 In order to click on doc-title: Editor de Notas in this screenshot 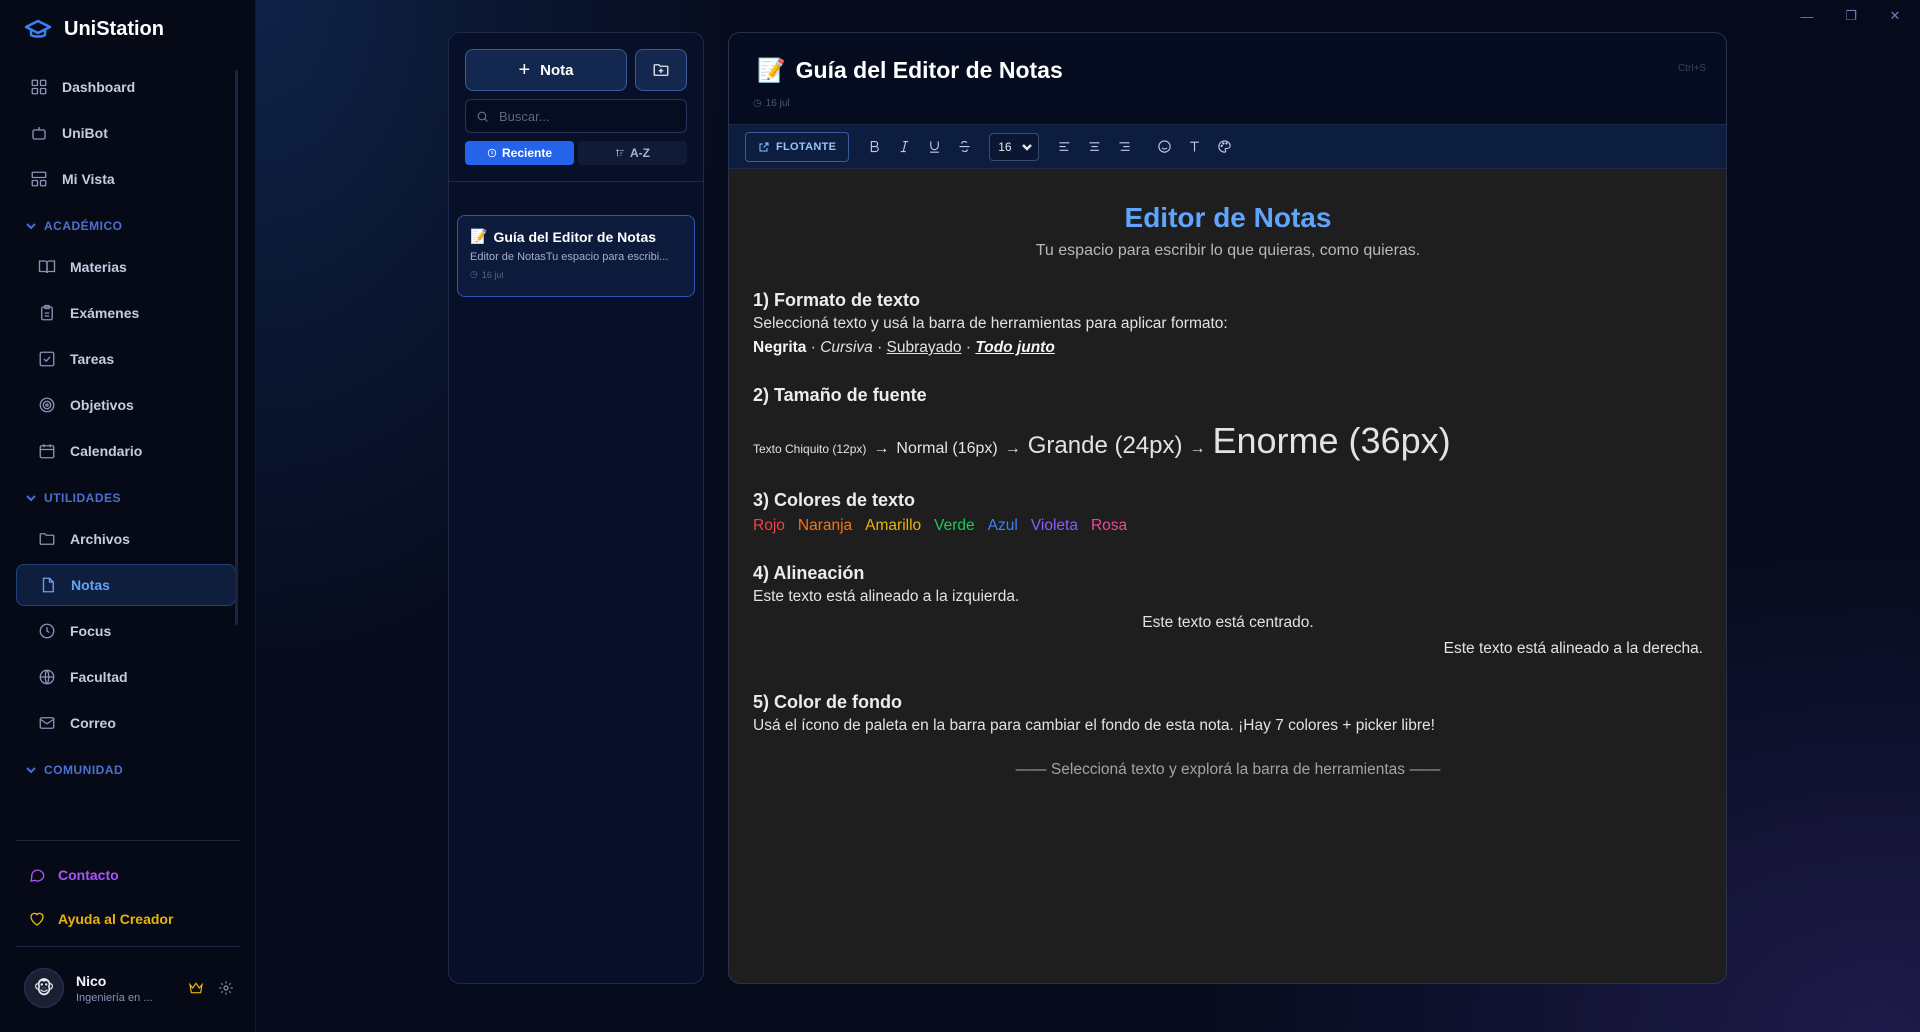, I will do `click(1228, 217)`.